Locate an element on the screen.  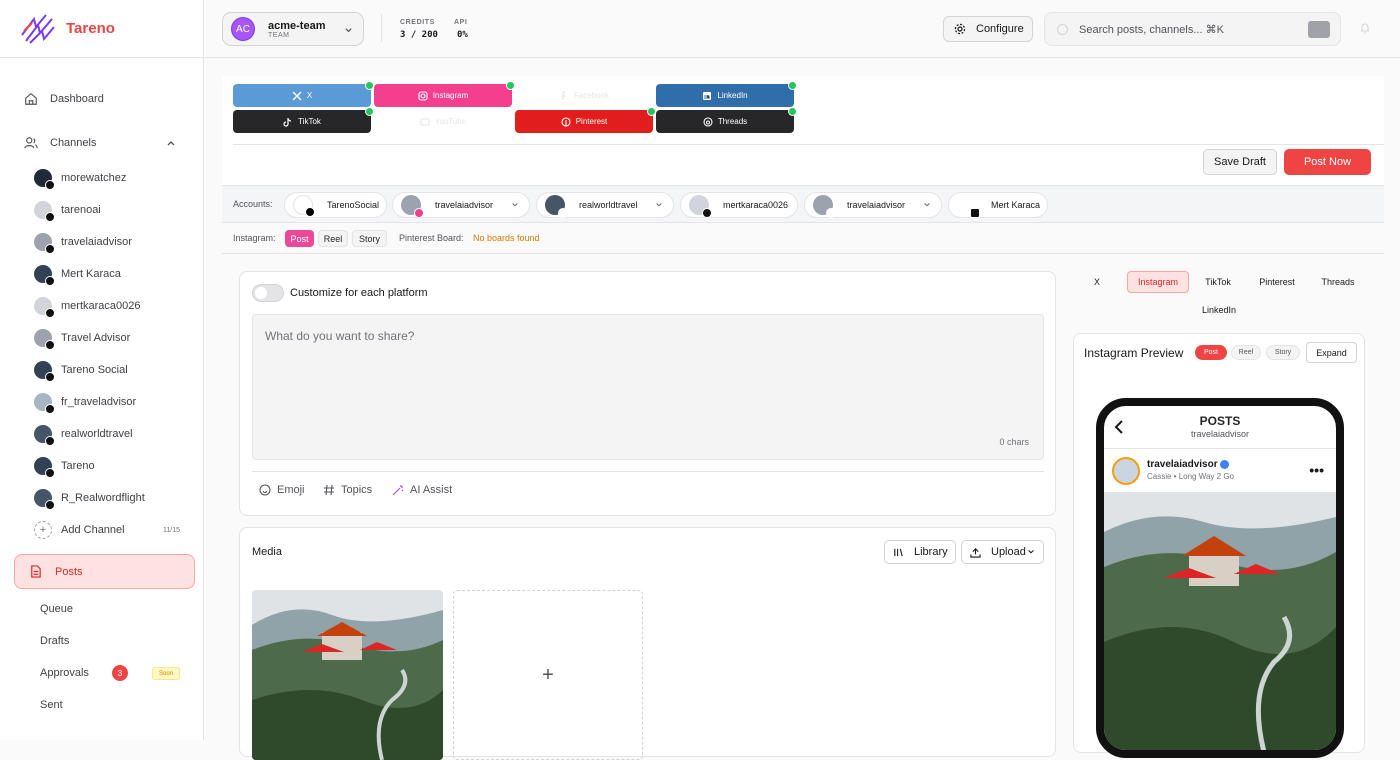
save-draft-button: Save Draft is located at coordinates (1240, 162).